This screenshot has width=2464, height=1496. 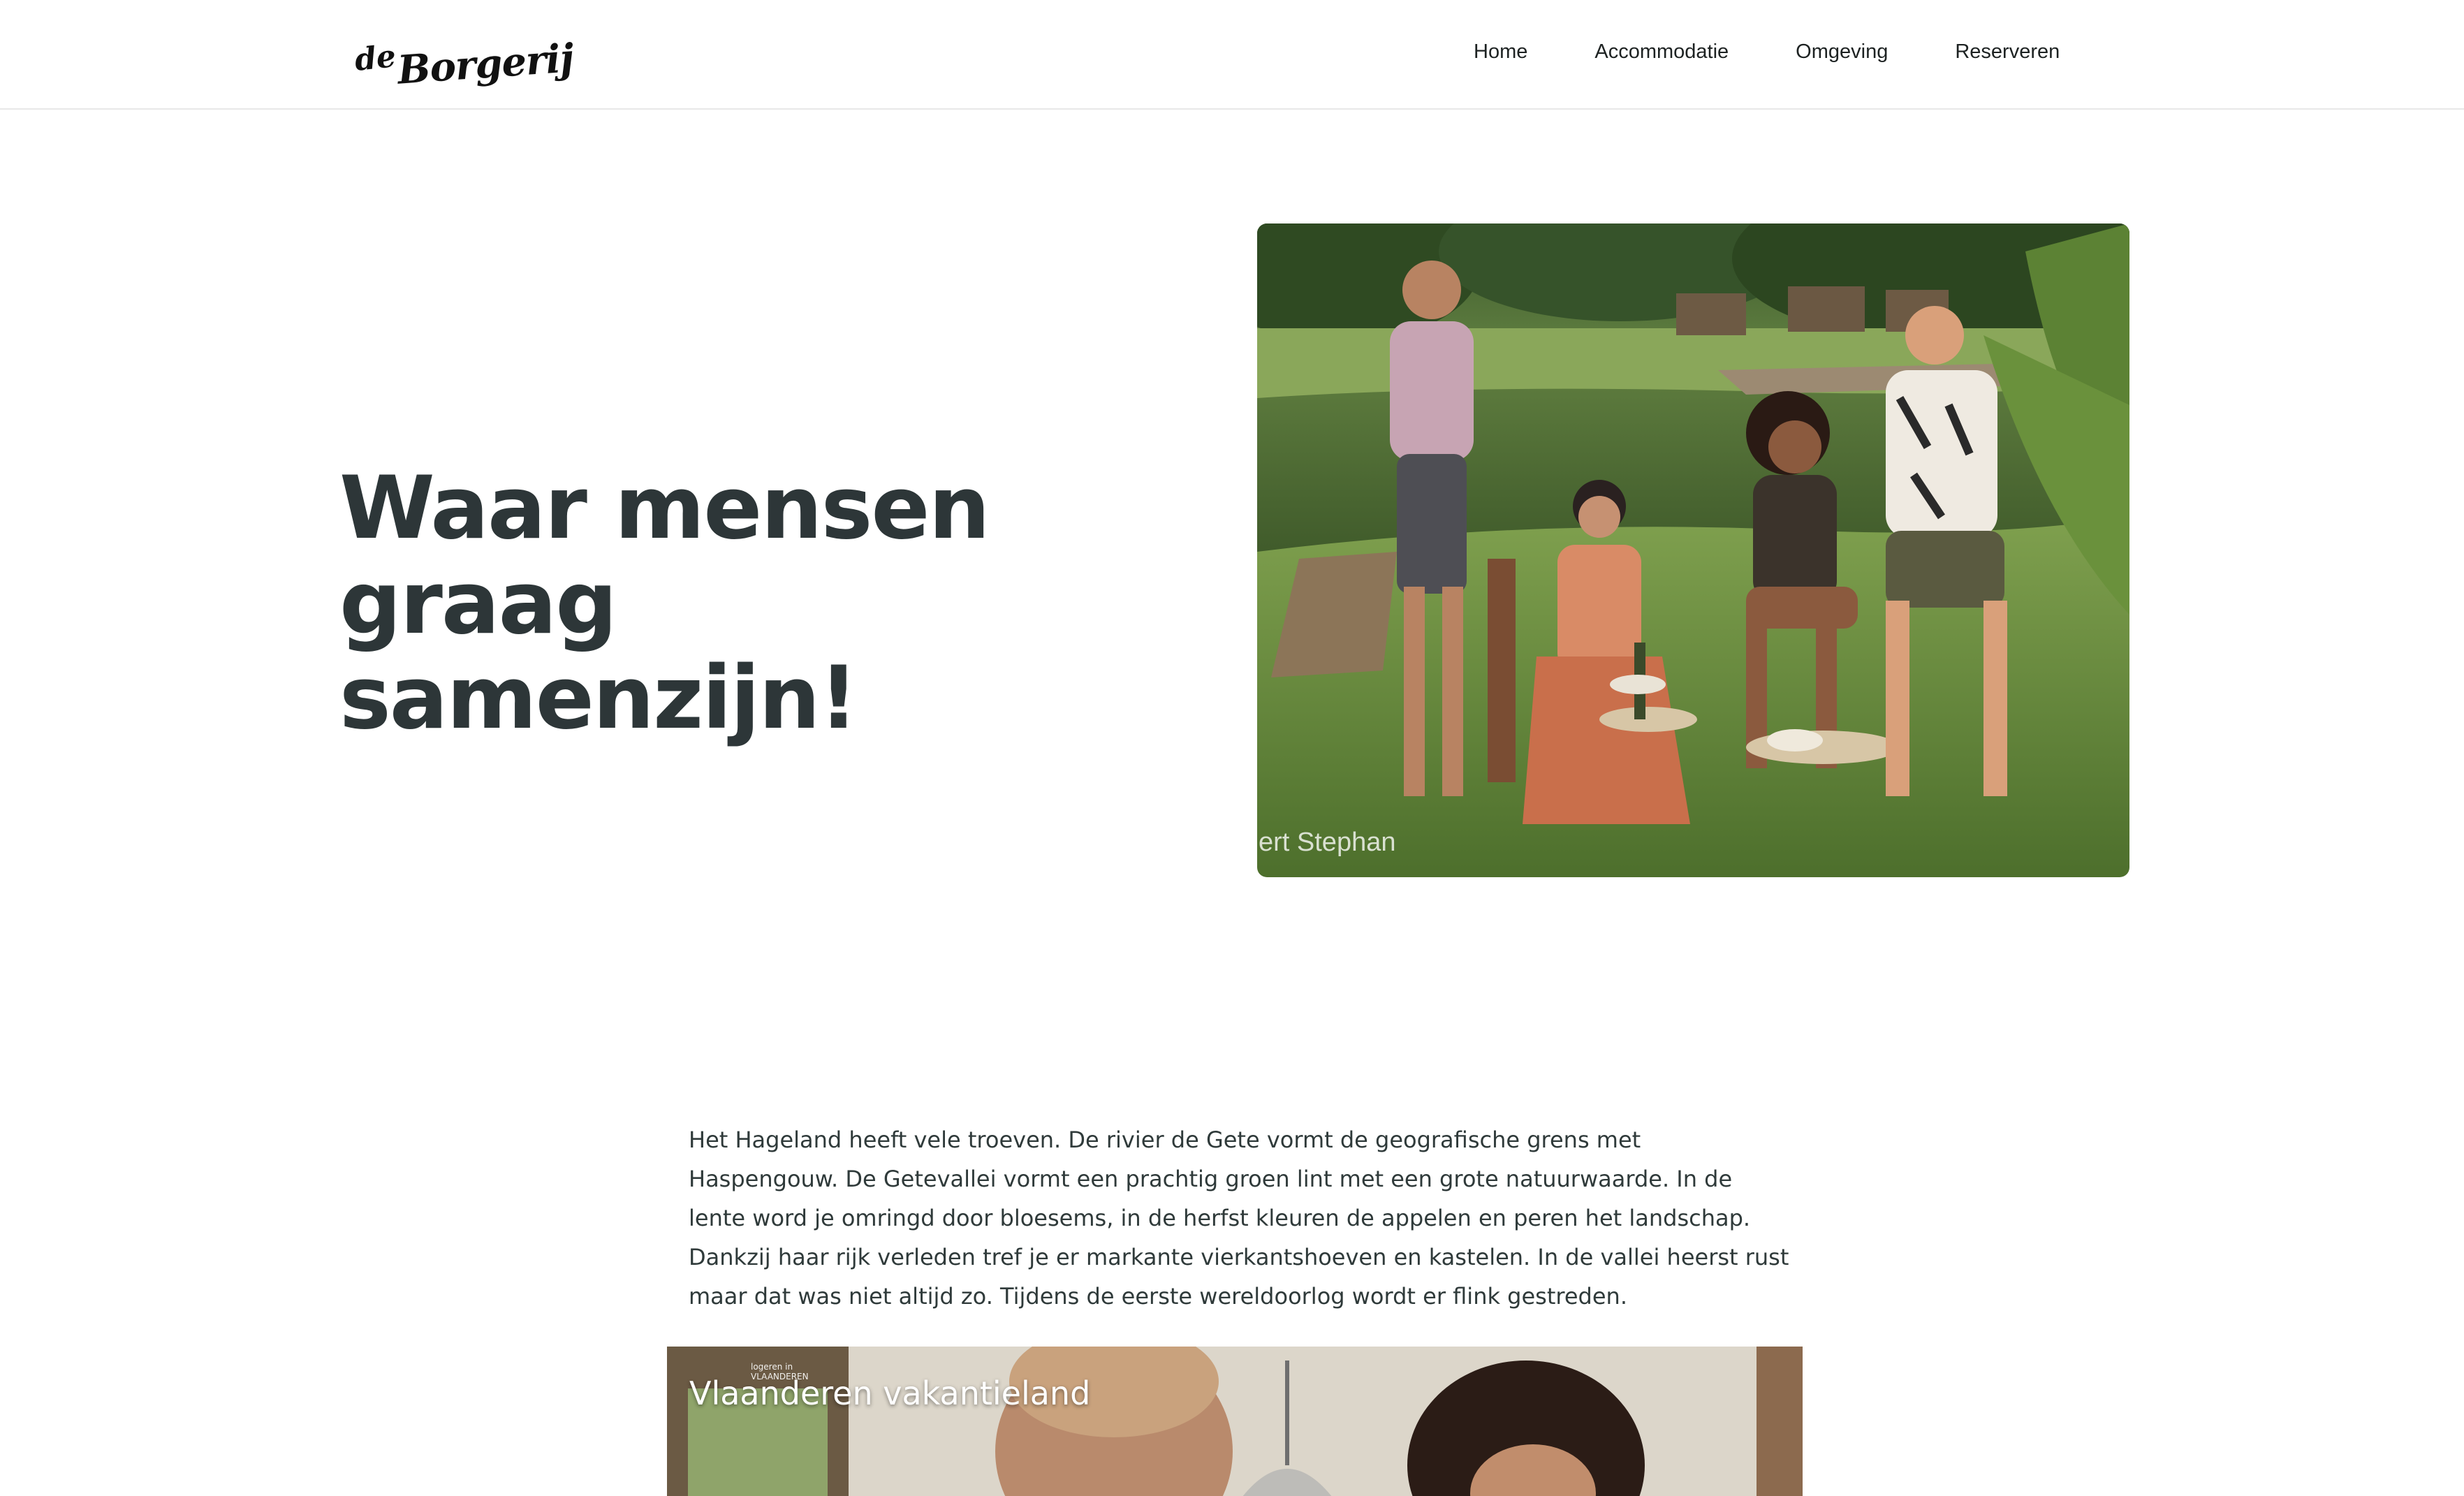 What do you see at coordinates (1327, 842) in the screenshot?
I see `photo-credit: ert Stephan` at bounding box center [1327, 842].